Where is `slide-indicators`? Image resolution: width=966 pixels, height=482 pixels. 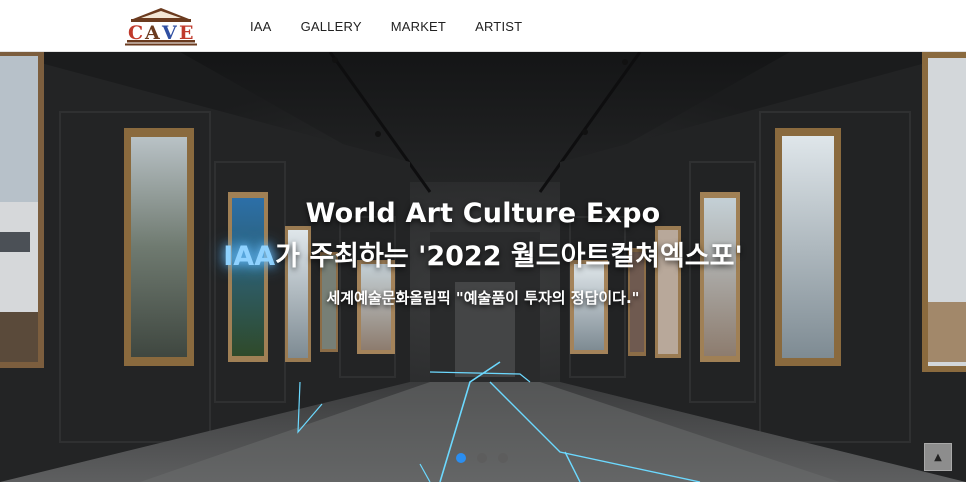
slide-indicators is located at coordinates (487, 458).